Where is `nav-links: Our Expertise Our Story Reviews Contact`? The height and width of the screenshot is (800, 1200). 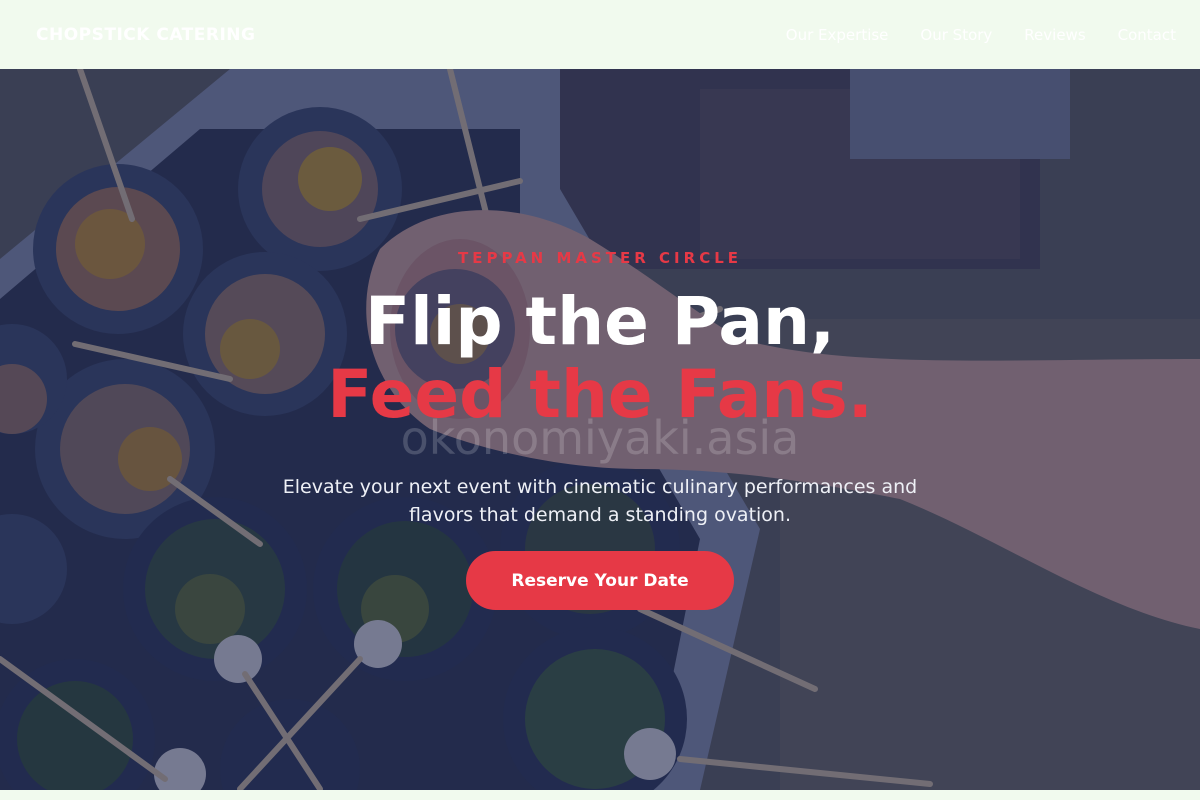
nav-links: Our Expertise Our Story Reviews Contact is located at coordinates (981, 35).